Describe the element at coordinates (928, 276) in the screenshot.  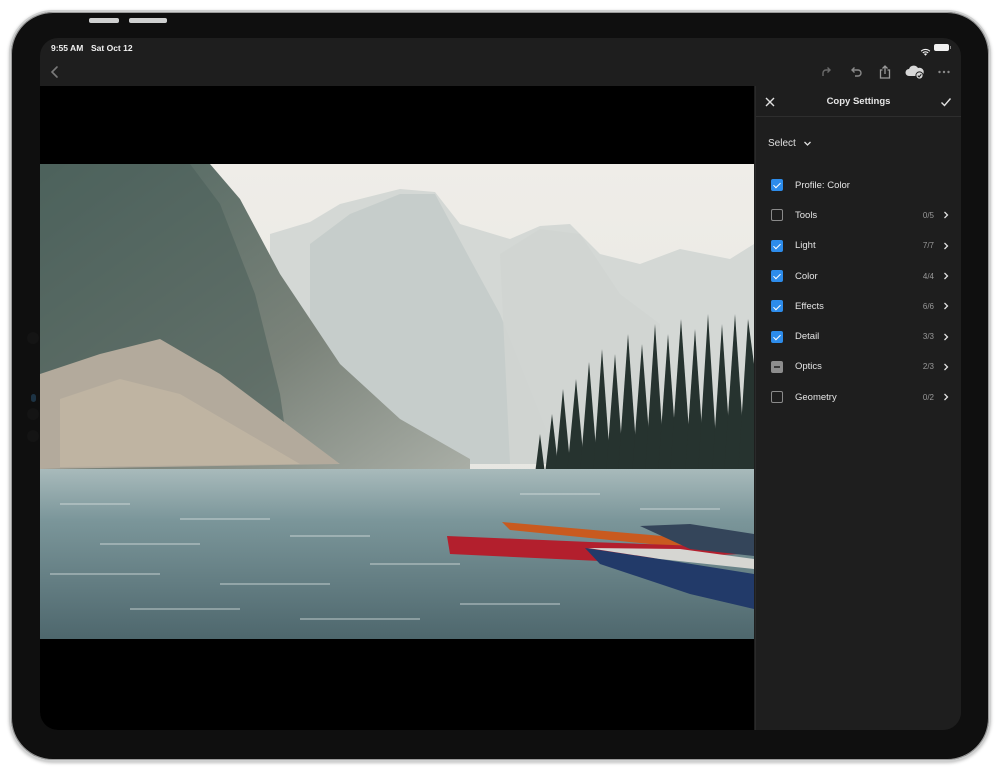
I see `setting-count: 4/4` at that location.